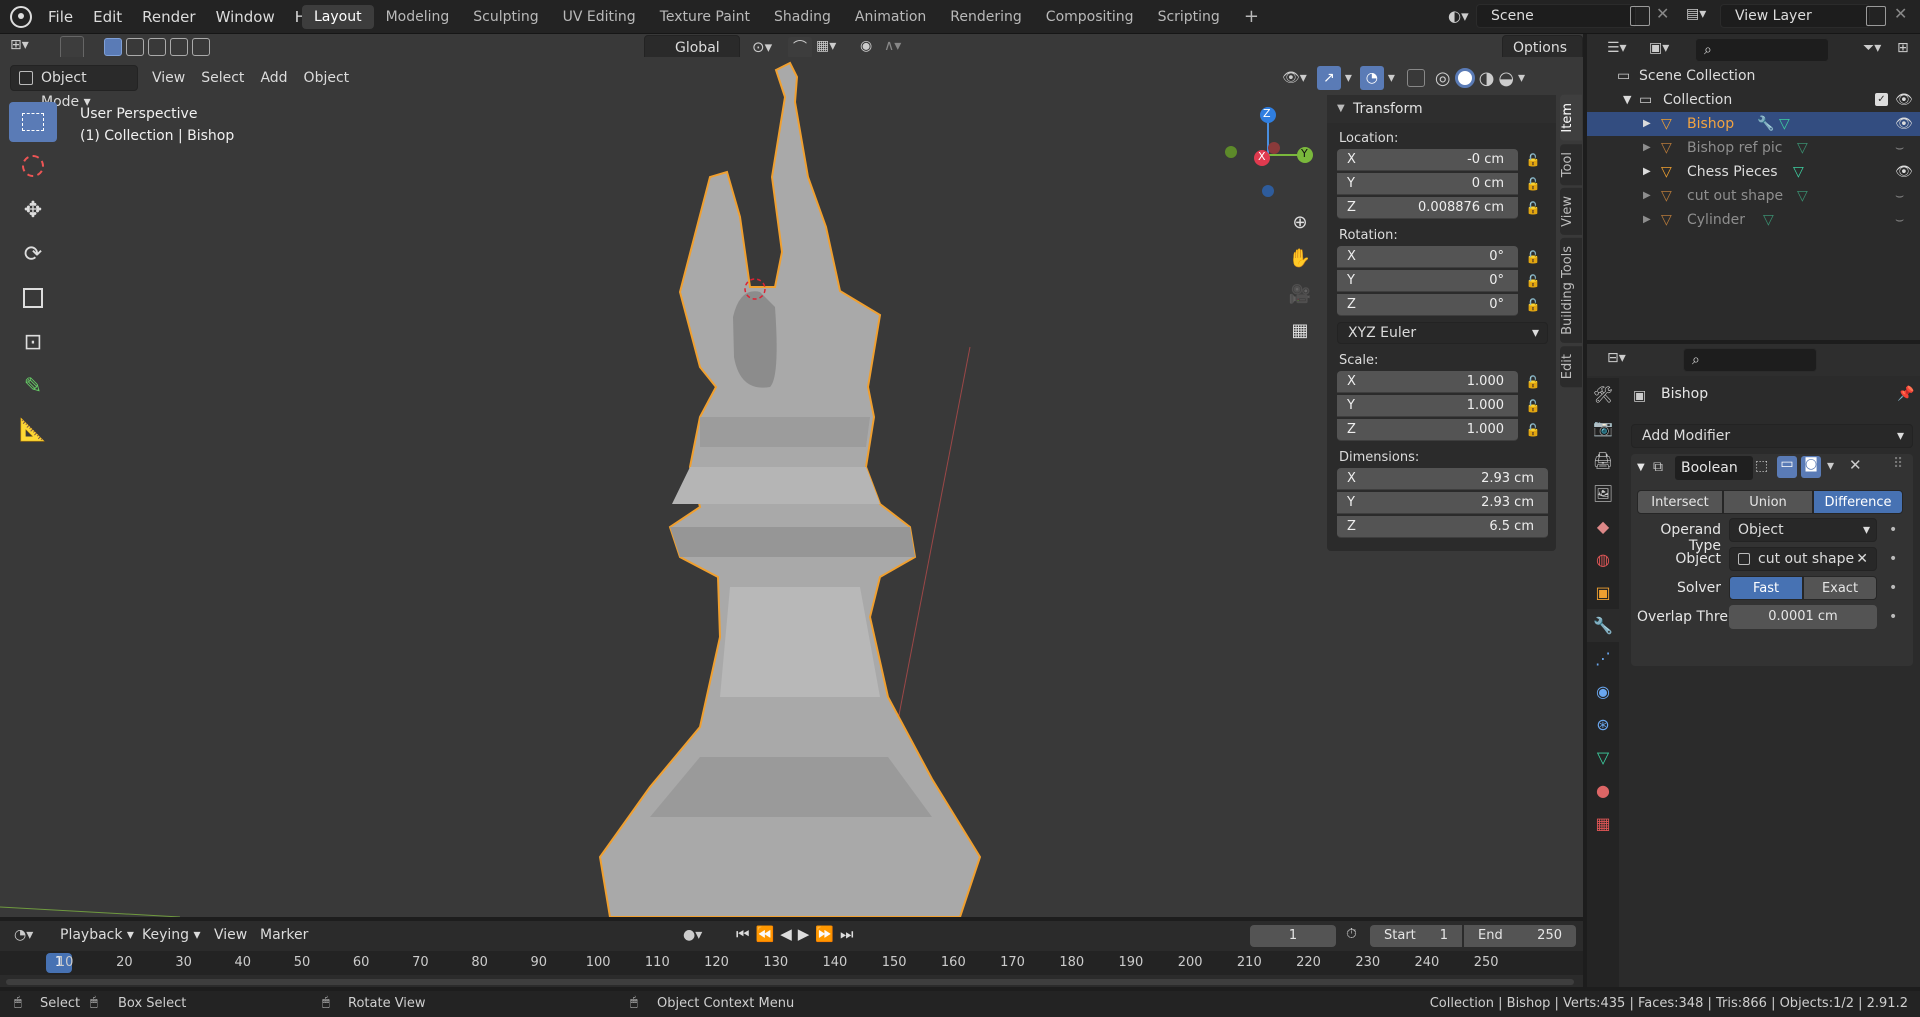  What do you see at coordinates (1268, 191) in the screenshot?
I see `gizmo-neg-z-icon` at bounding box center [1268, 191].